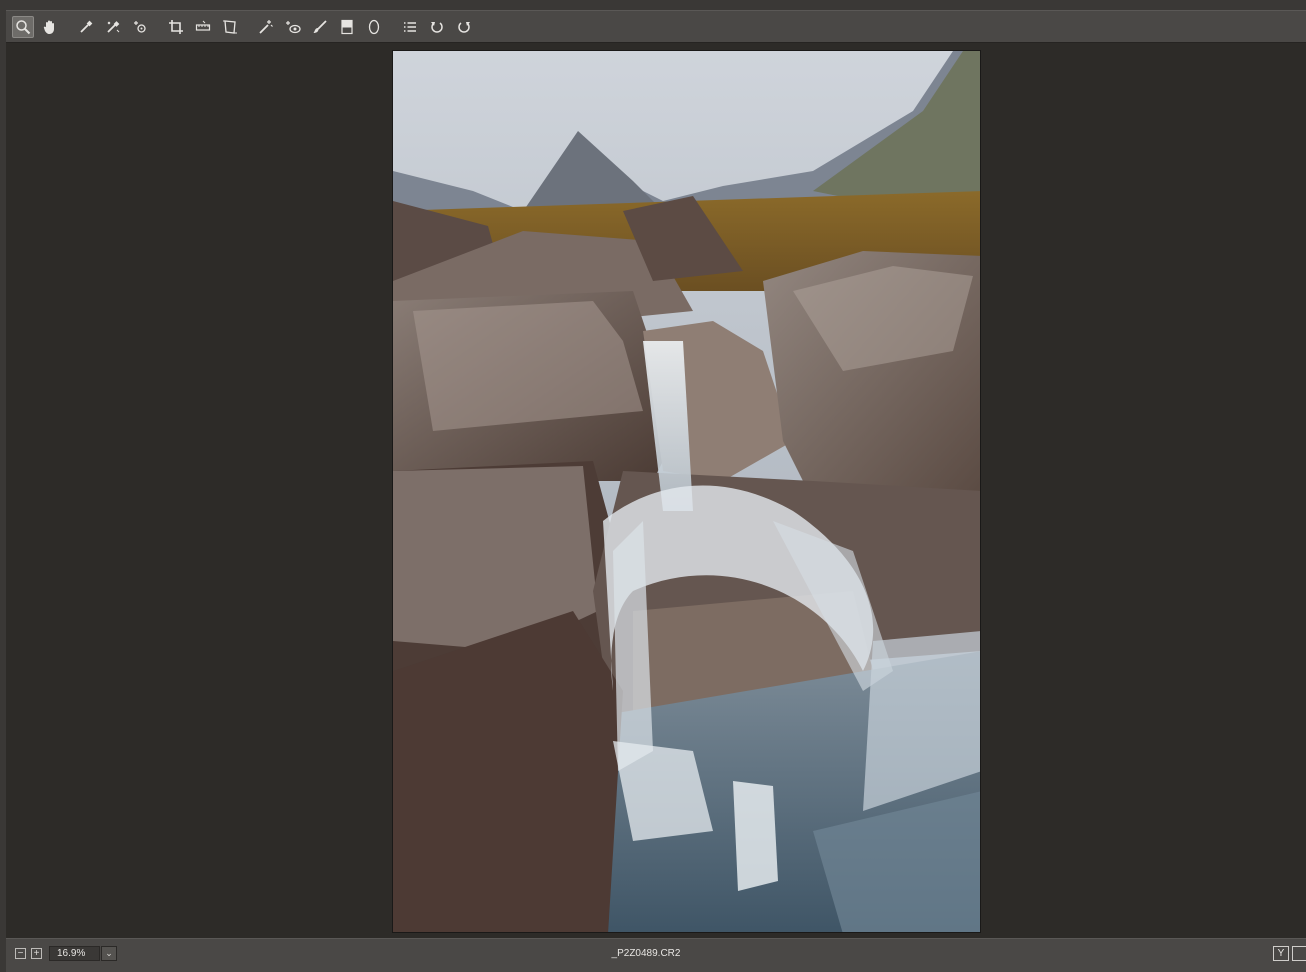 This screenshot has width=1306, height=972. What do you see at coordinates (74, 953) in the screenshot?
I see `zoom-level-field: 16.9%` at bounding box center [74, 953].